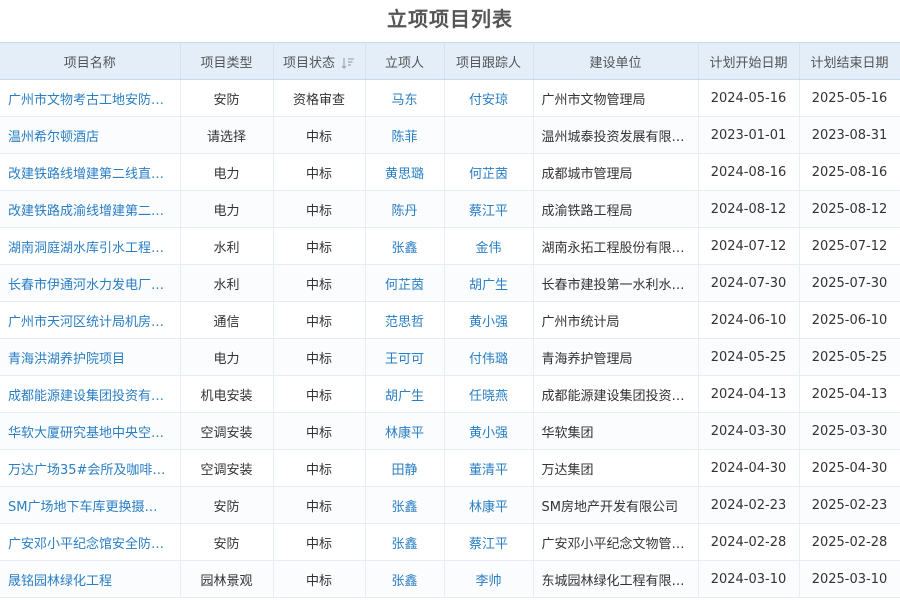  I want to click on column-header-label: 项目状态, so click(308, 63).